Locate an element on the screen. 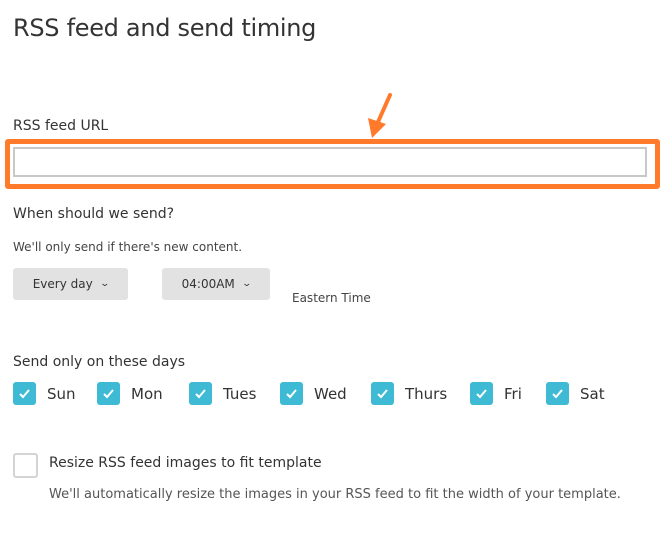  resize-images-label: Resize RSS feed images to fit template is located at coordinates (185, 463).